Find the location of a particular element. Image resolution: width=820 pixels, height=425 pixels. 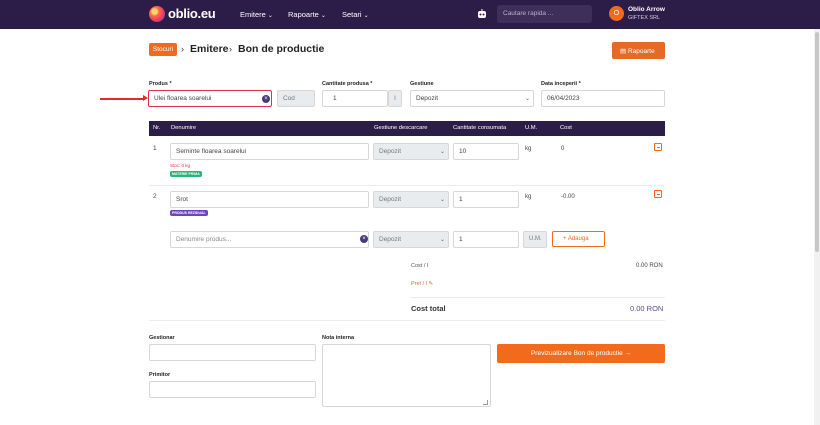

add-row-button: + Adauga is located at coordinates (578, 239).